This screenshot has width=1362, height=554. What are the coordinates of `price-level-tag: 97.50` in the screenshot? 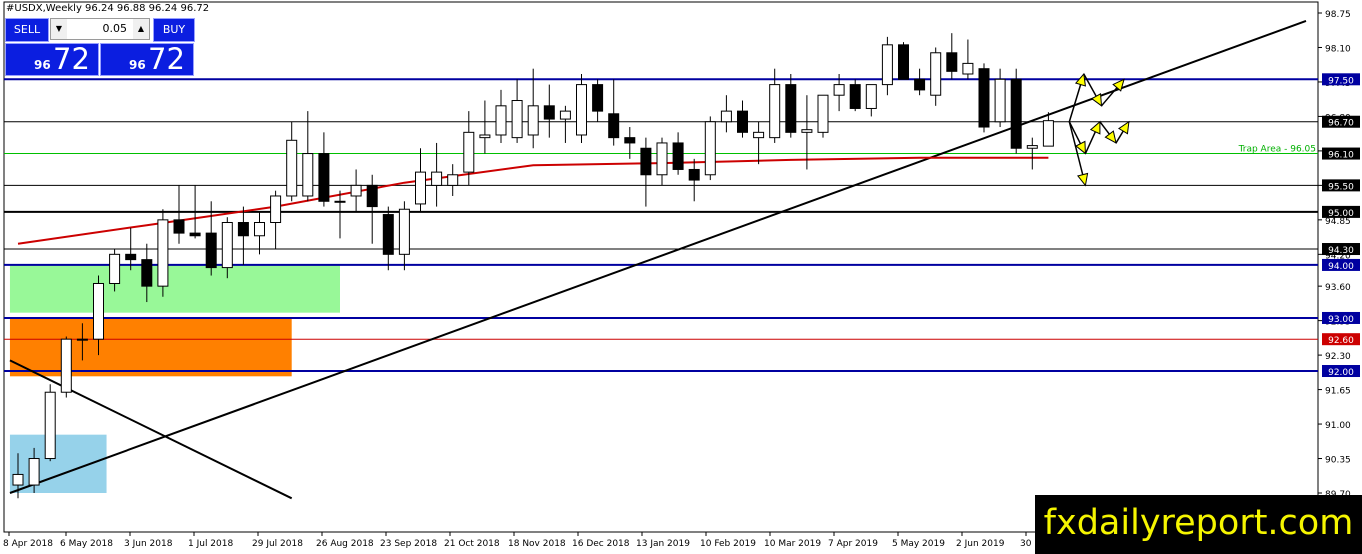 It's located at (1341, 79).